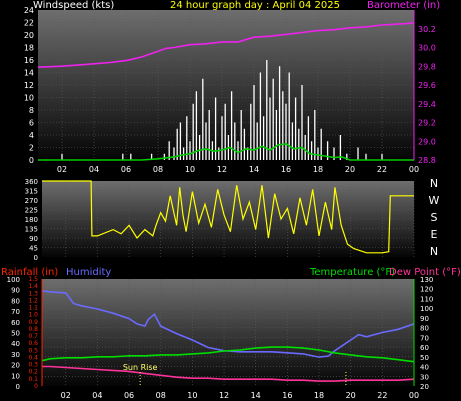 This screenshot has height=401, width=461. What do you see at coordinates (33, 293) in the screenshot?
I see `rainfall-tick: 1.3` at bounding box center [33, 293].